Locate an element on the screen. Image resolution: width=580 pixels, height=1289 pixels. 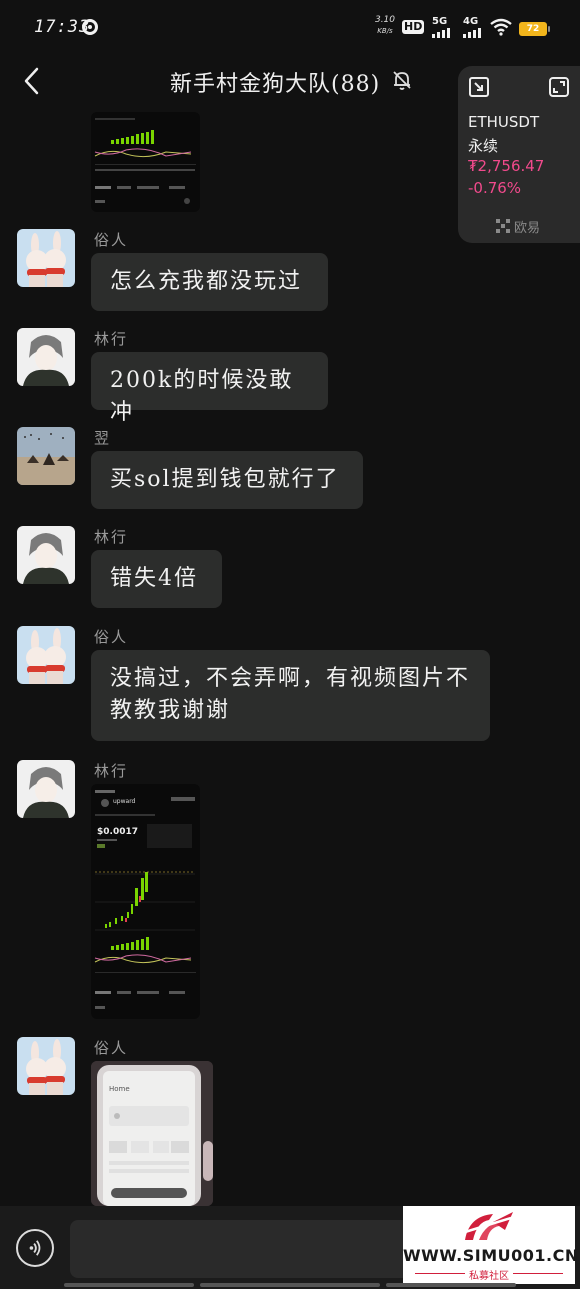
chart-thumbnail is located at coordinates (145, 161).